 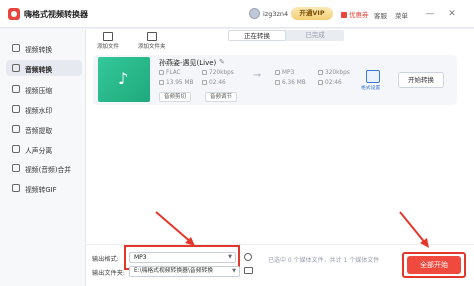 I want to click on annotation-arrows, so click(x=292, y=229).